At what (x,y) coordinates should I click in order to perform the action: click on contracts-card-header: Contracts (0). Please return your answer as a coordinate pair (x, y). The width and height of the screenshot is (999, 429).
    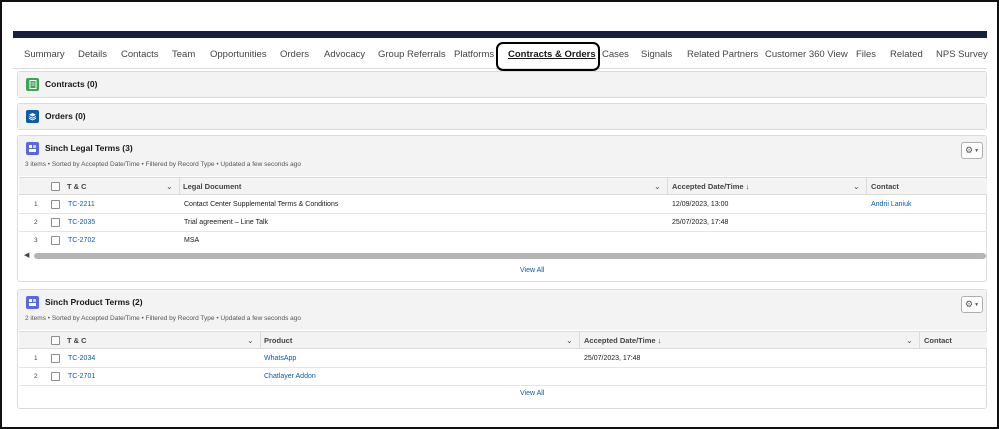
    Looking at the image, I should click on (502, 84).